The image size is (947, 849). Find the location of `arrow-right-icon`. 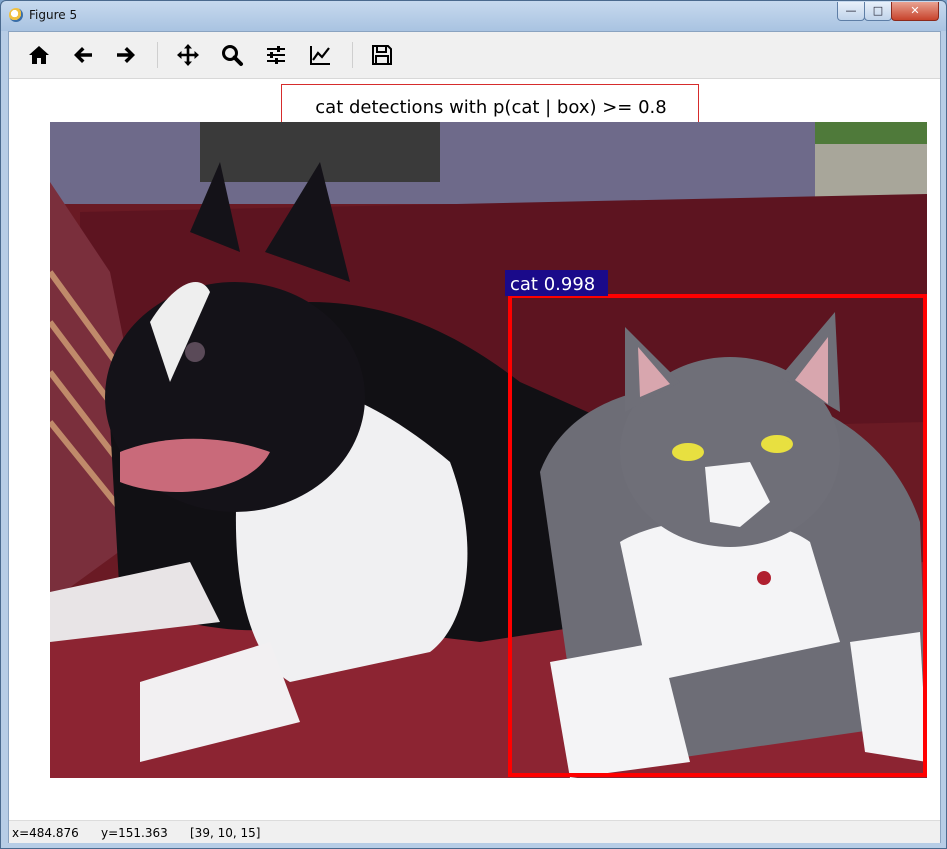

arrow-right-icon is located at coordinates (126, 55).